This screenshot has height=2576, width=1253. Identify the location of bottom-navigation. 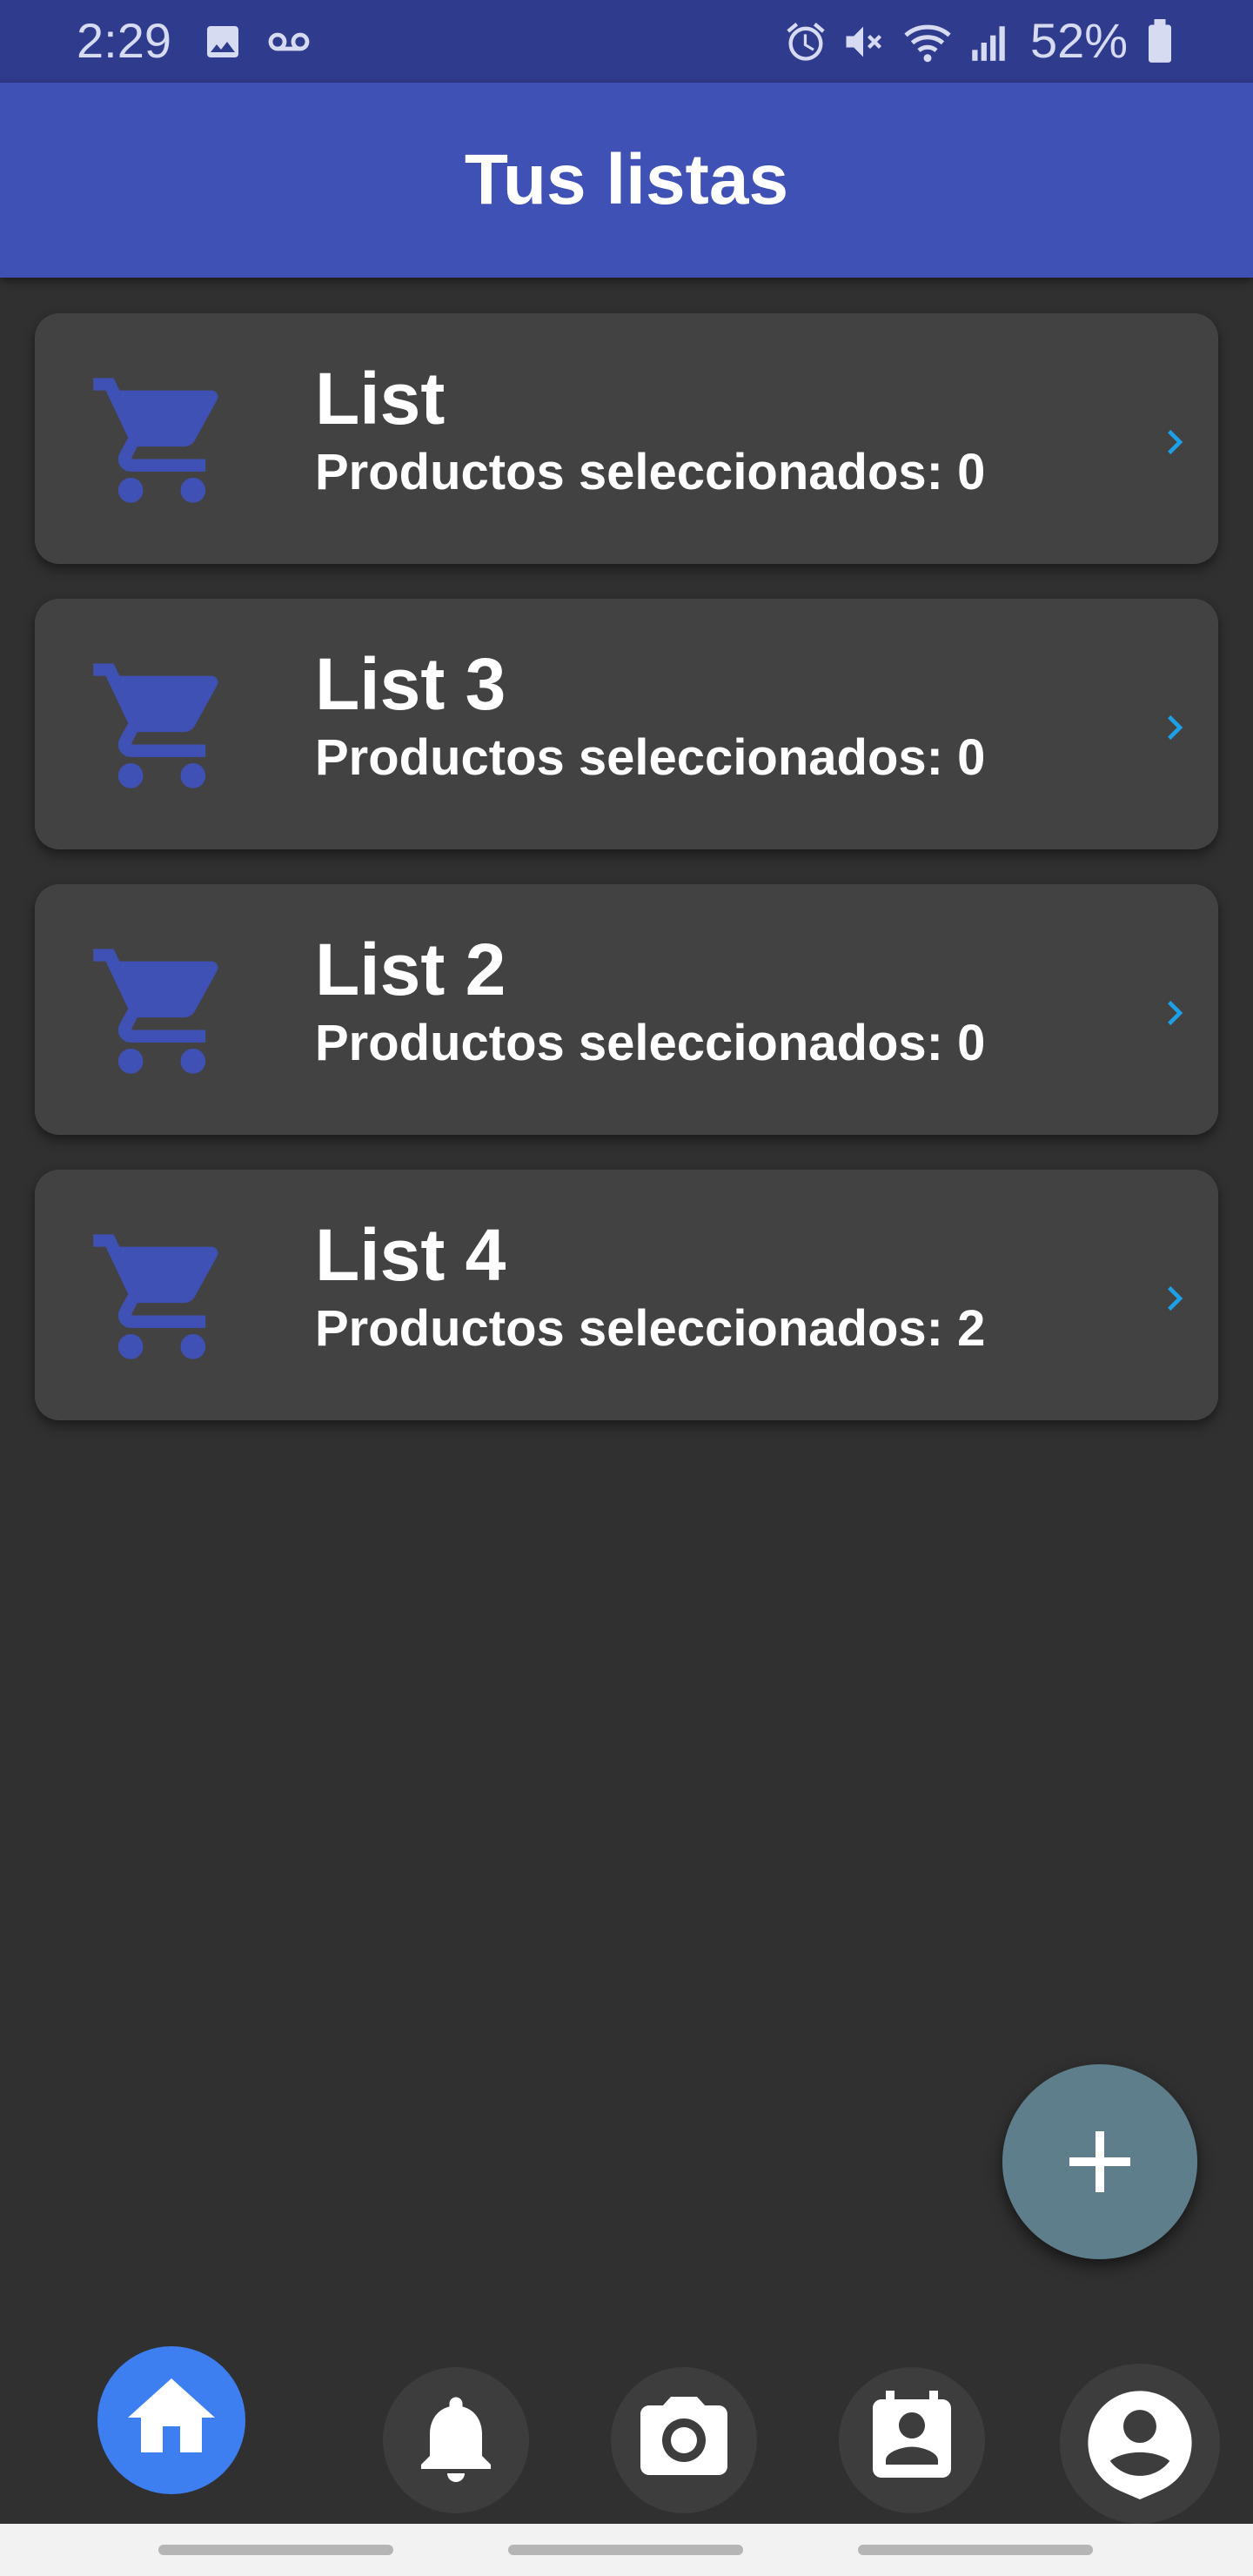
(626, 2428).